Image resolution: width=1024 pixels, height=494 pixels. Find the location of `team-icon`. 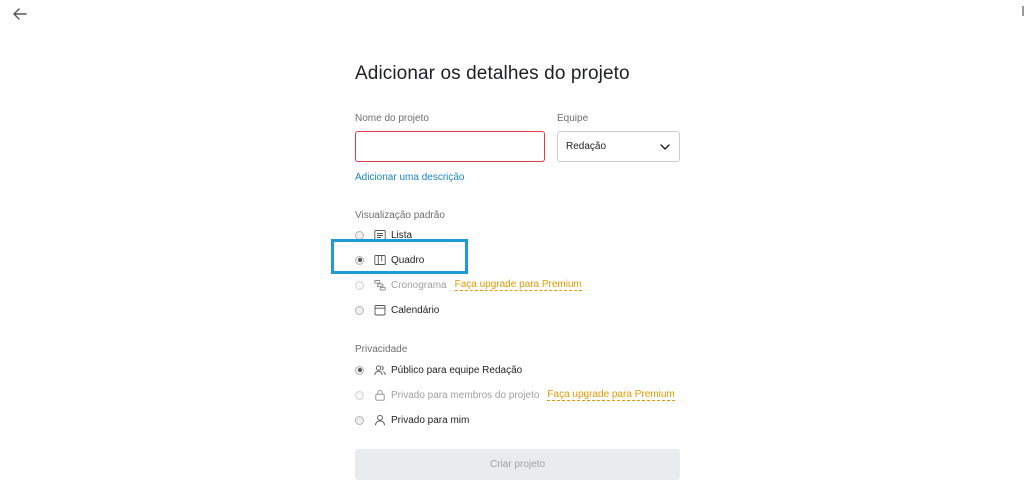

team-icon is located at coordinates (379, 370).